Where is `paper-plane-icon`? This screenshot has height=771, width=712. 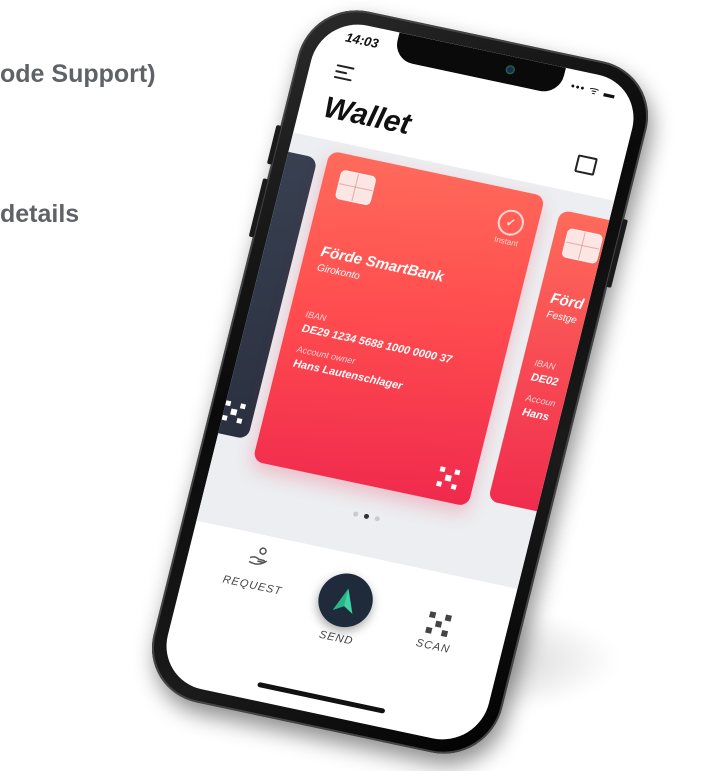
paper-plane-icon is located at coordinates (342, 601).